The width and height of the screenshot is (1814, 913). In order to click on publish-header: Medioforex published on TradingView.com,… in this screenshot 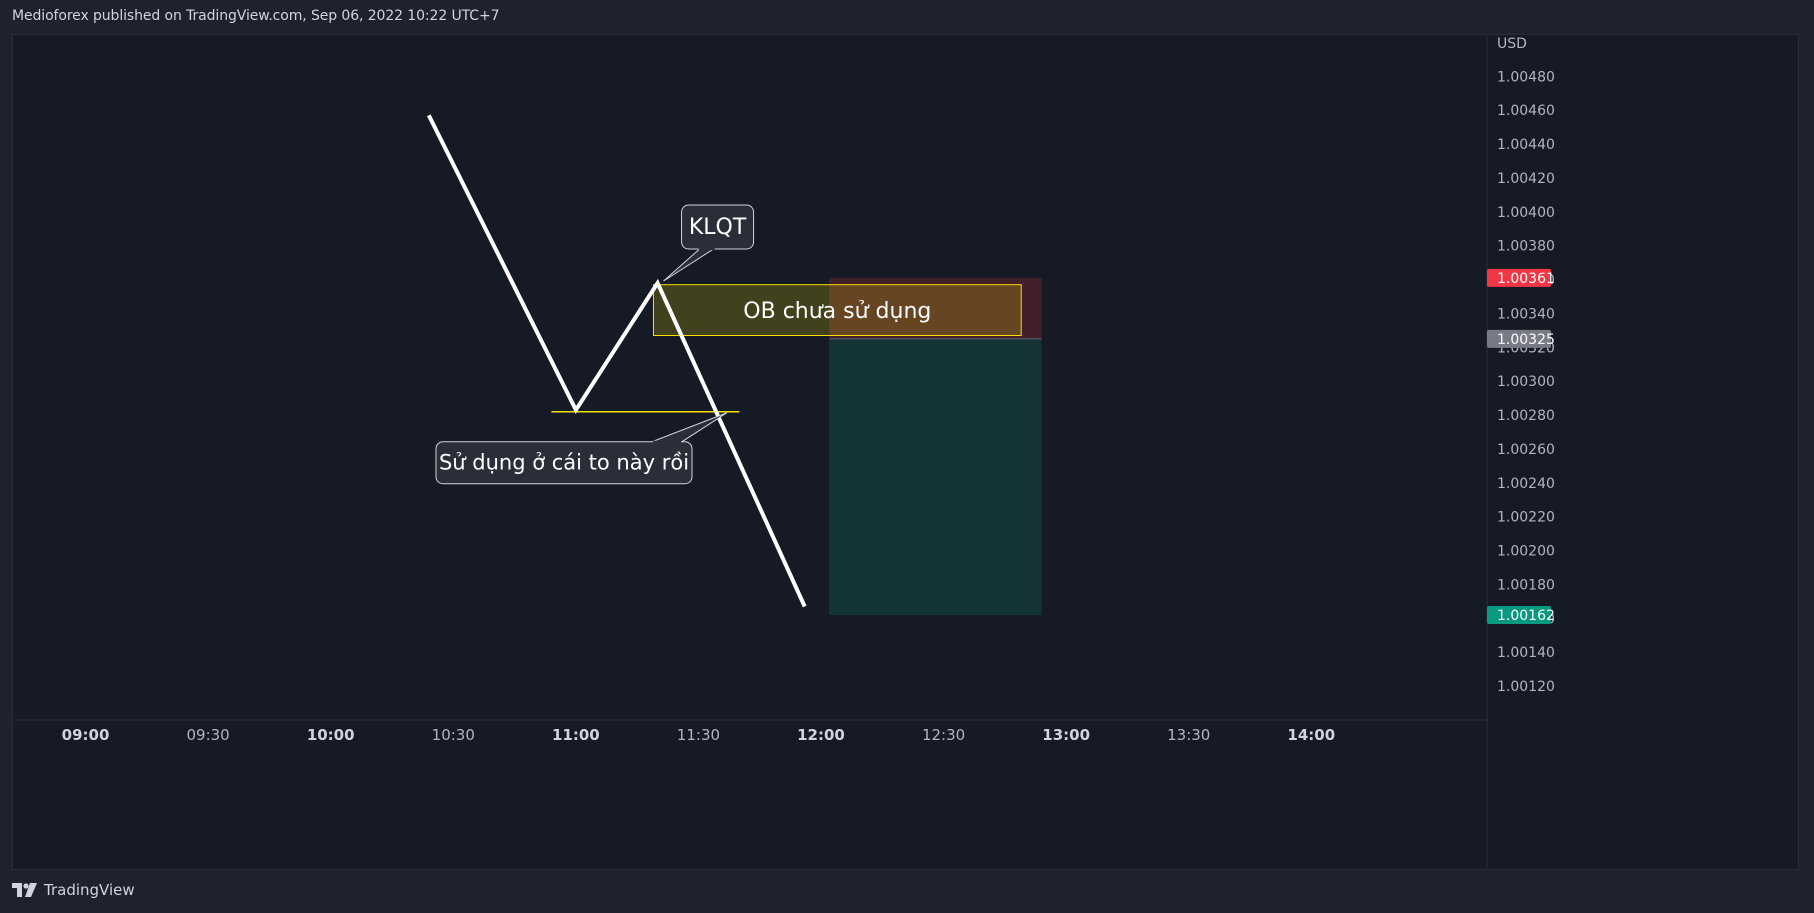, I will do `click(256, 16)`.